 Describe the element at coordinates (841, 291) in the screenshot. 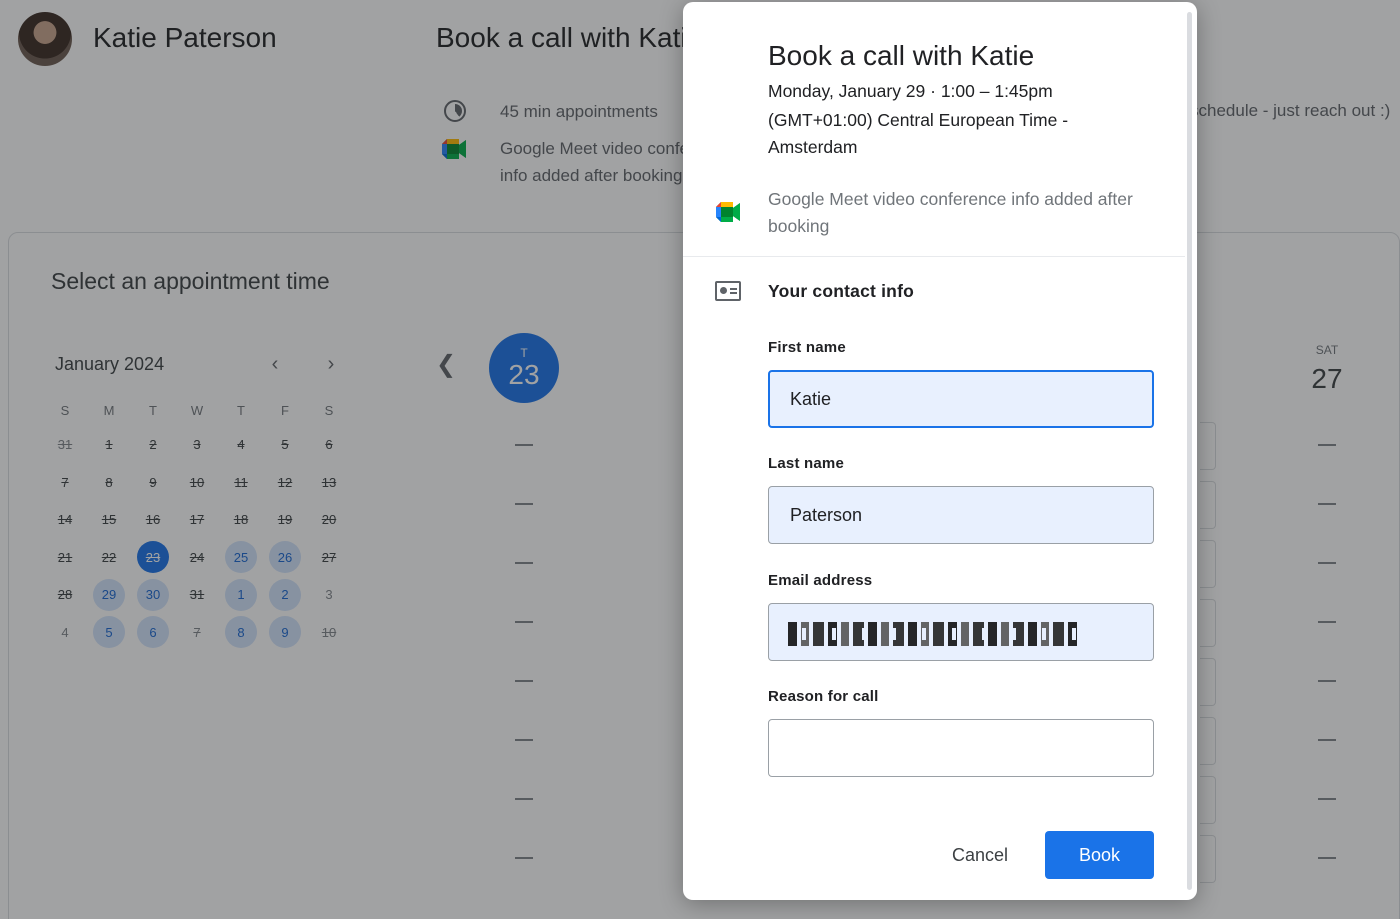

I see `contact-info-heading: Your contact info` at that location.